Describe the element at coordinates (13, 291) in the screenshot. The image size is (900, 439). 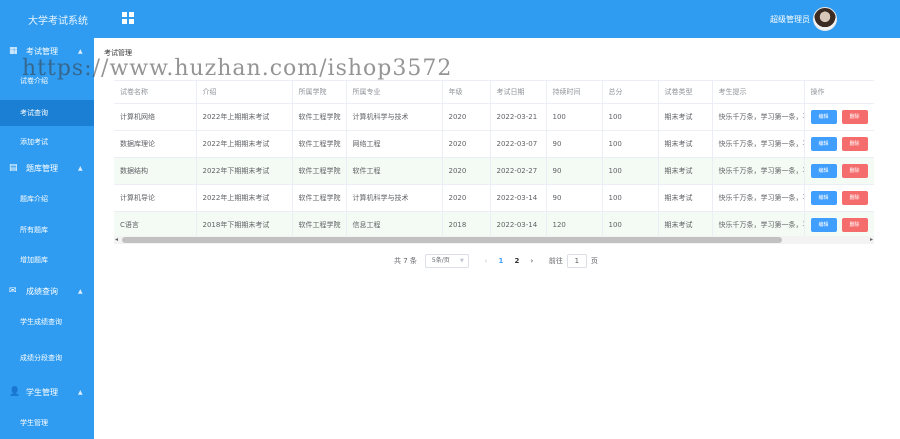
I see `message-icon: ✉` at that location.